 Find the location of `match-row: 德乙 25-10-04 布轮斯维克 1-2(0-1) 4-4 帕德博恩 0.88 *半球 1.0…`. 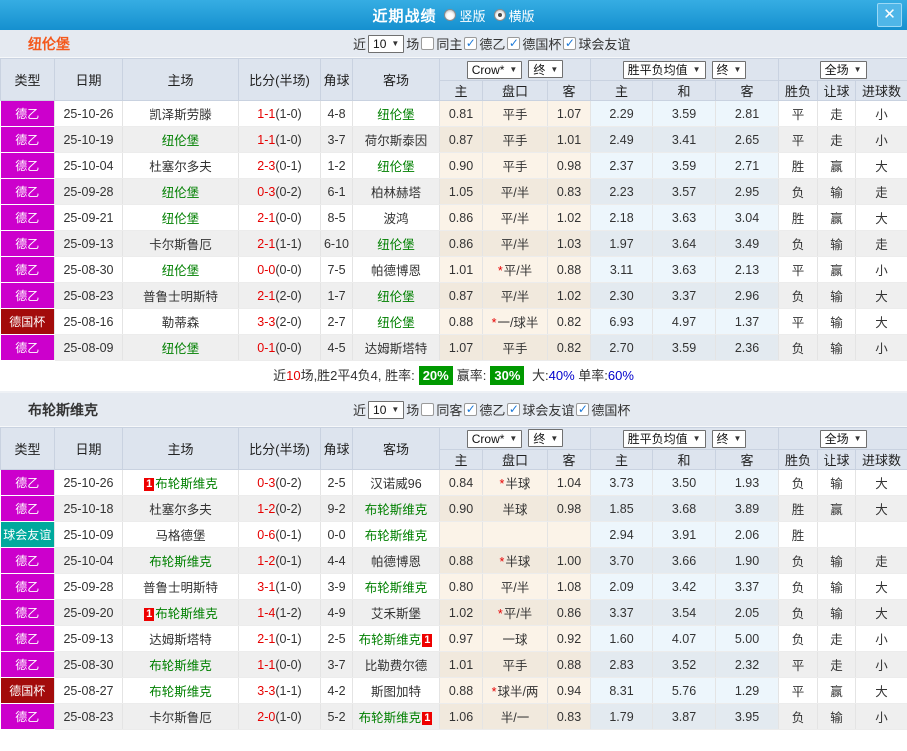

match-row: 德乙 25-10-04 布轮斯维克 1-2(0-1) 4-4 帕德博恩 0.88 *半球 1.0… is located at coordinates (453, 560).